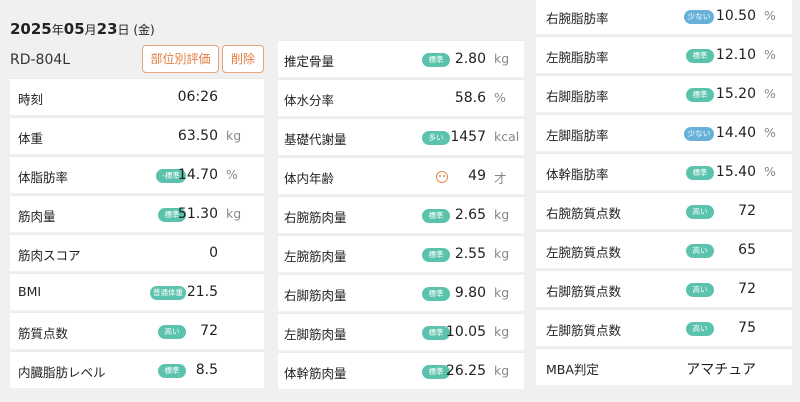 The height and width of the screenshot is (402, 800). What do you see at coordinates (401, 331) in the screenshot?
I see `metric-row: 左脚筋肉量 標準 10.05 kg` at bounding box center [401, 331].